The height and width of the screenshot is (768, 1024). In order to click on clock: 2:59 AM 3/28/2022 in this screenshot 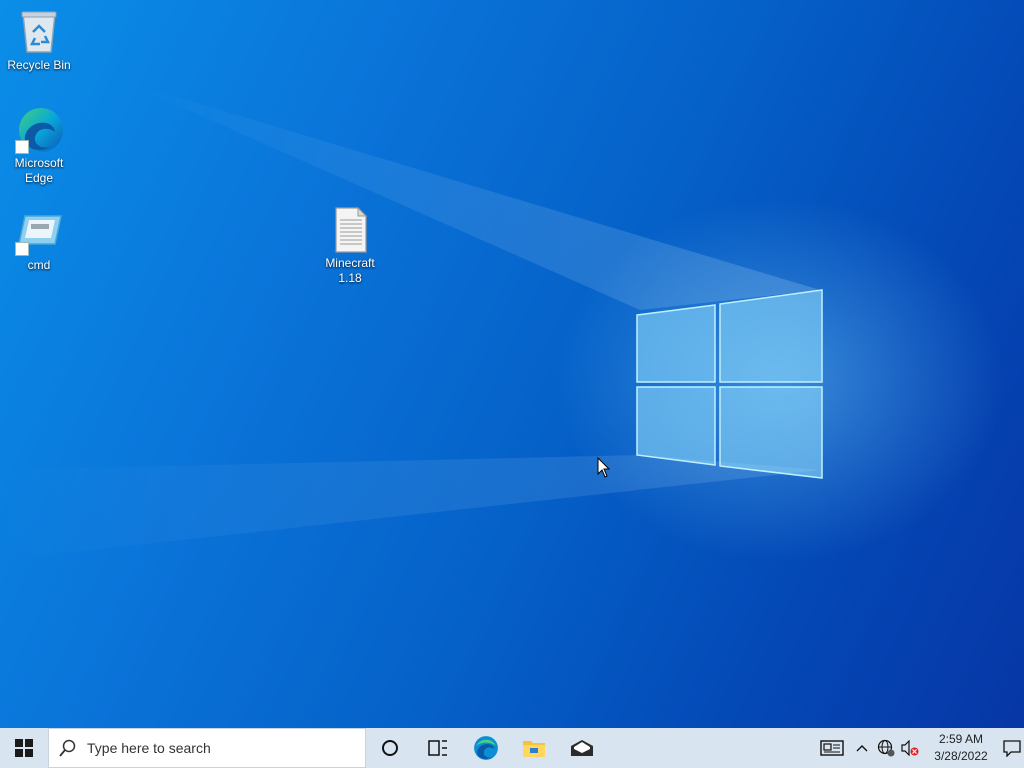, I will do `click(961, 748)`.